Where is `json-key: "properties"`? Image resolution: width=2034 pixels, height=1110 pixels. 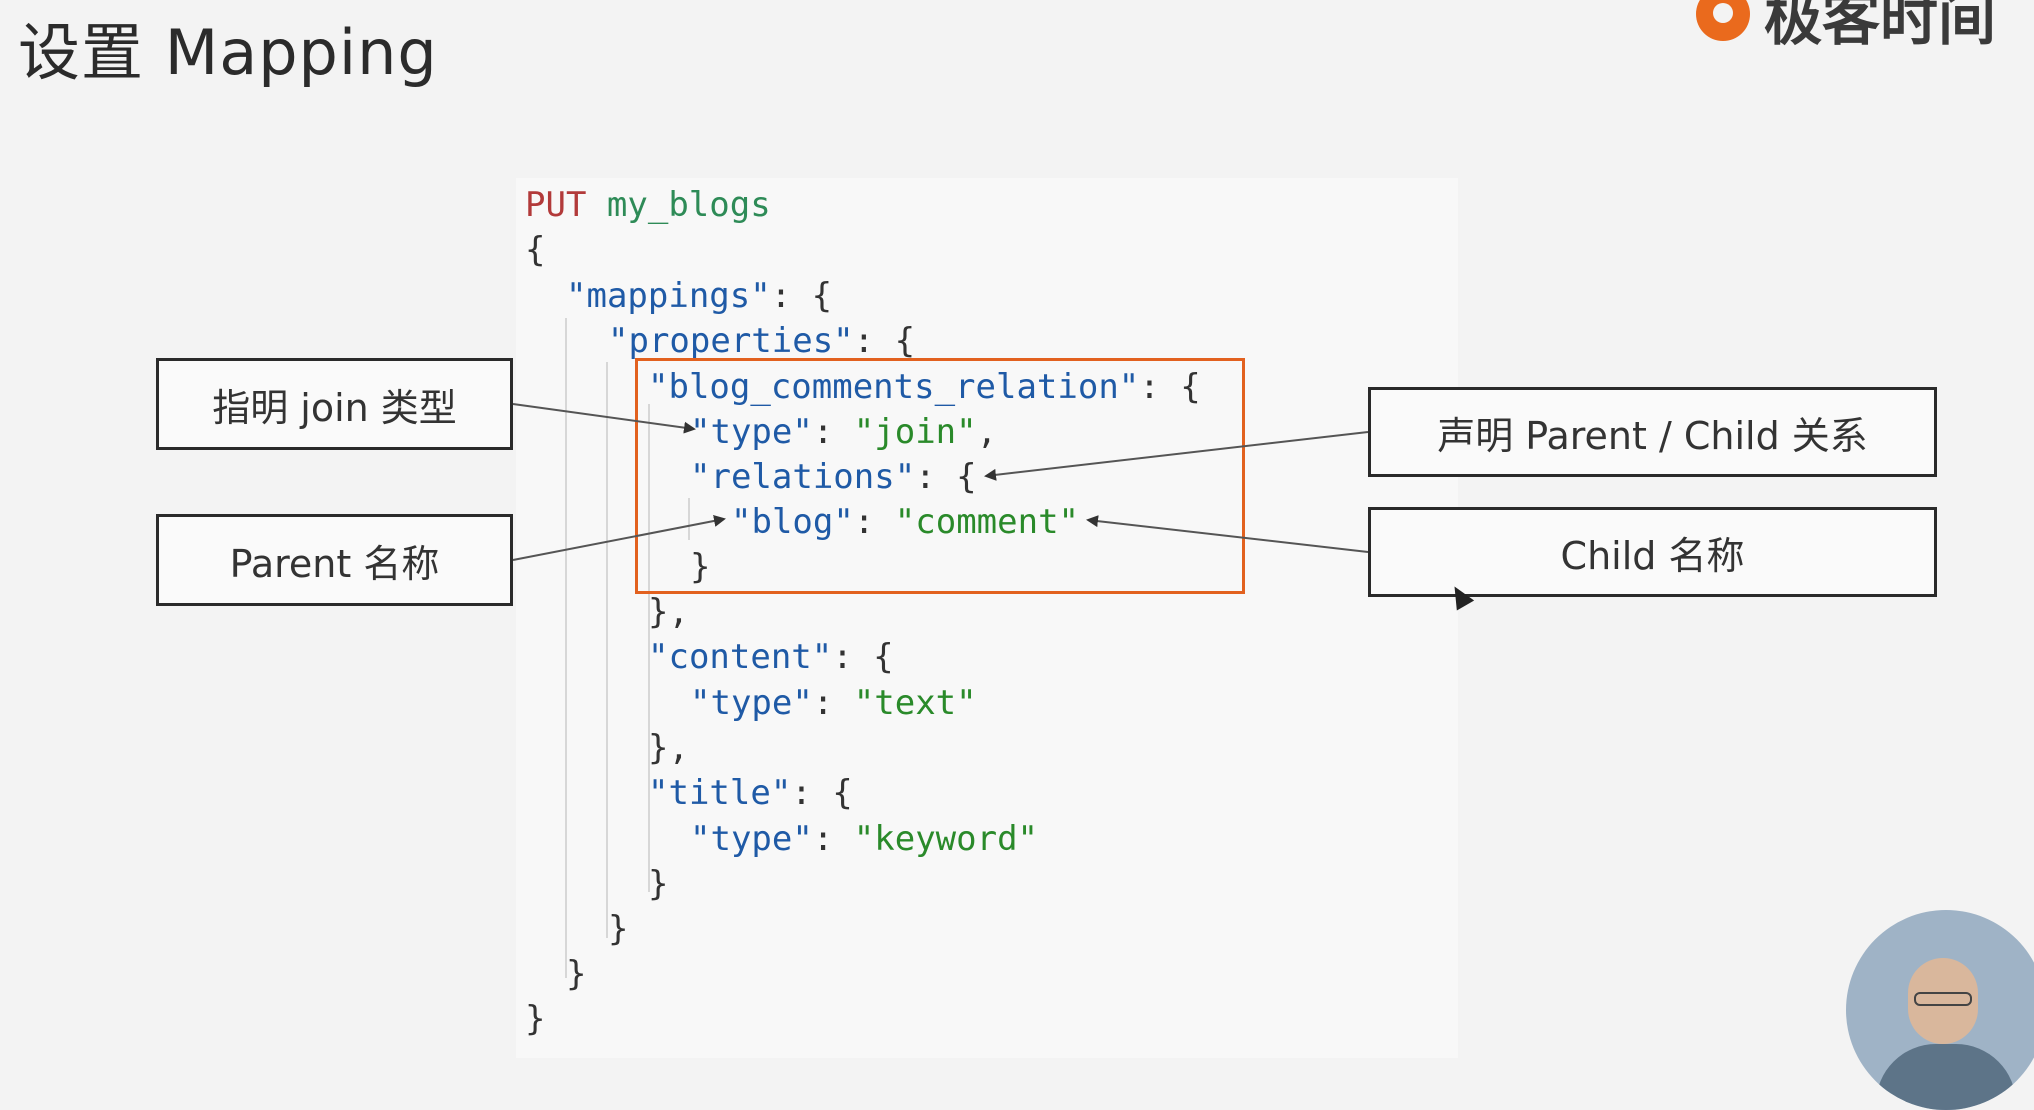
json-key: "properties" is located at coordinates (731, 341).